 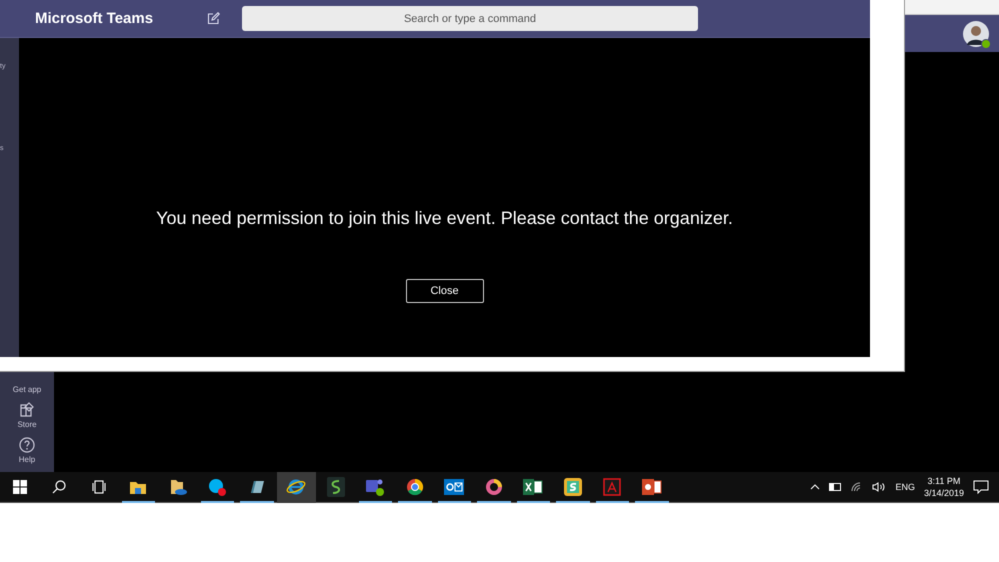 What do you see at coordinates (445, 291) in the screenshot?
I see `close-button: Close` at bounding box center [445, 291].